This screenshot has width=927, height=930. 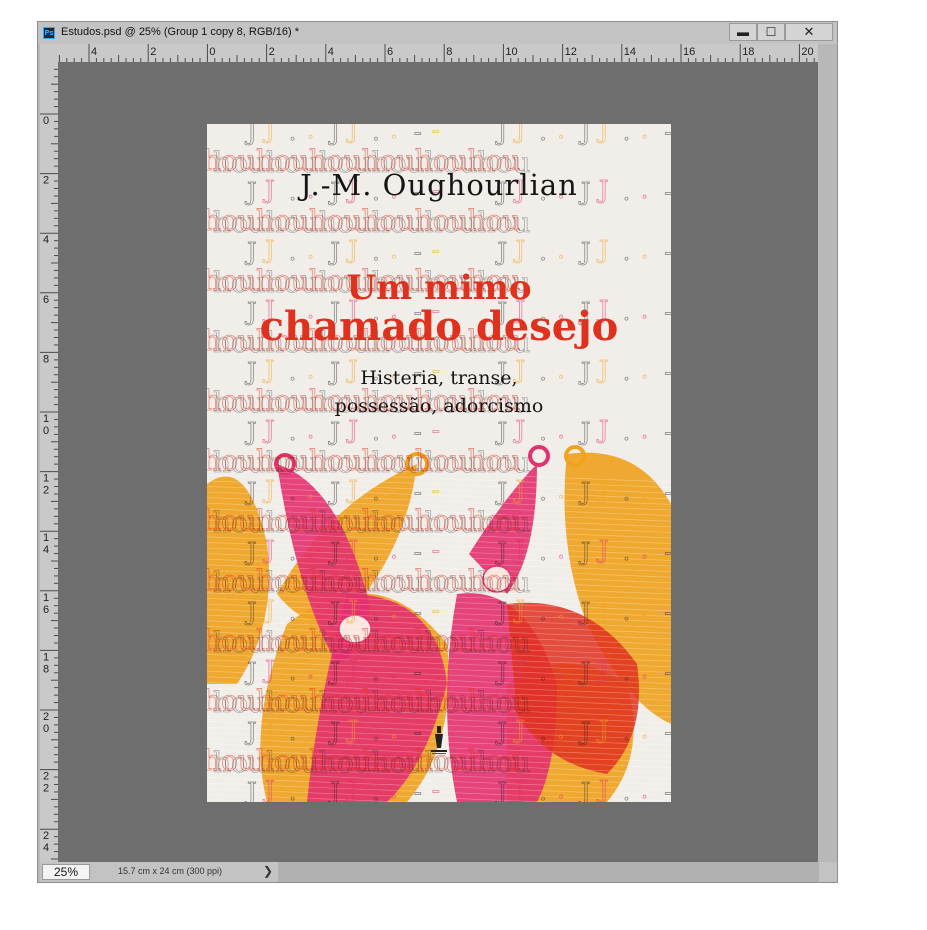 I want to click on ruler-label: 12, so click(x=571, y=52).